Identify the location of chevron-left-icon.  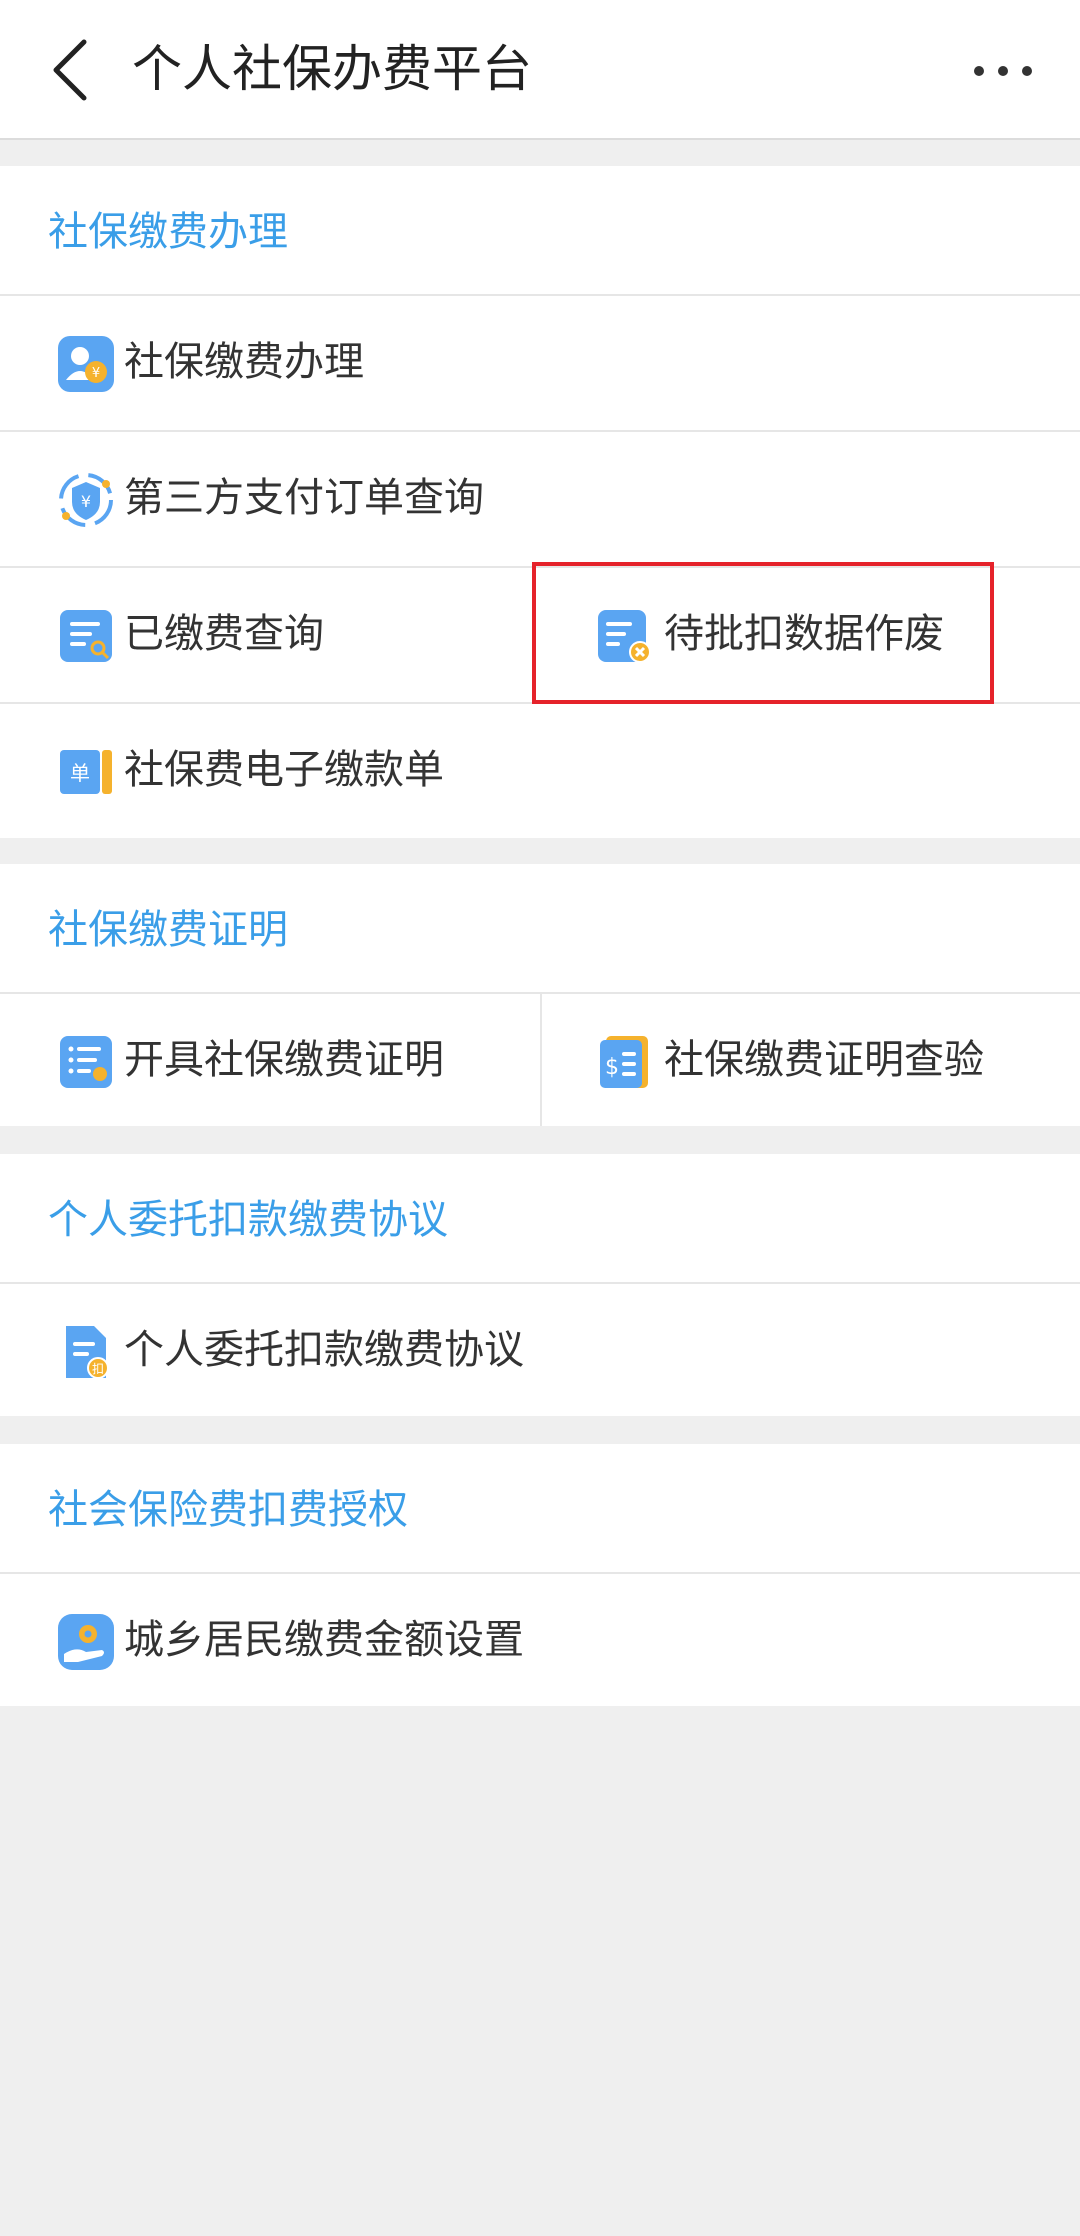
(70, 70).